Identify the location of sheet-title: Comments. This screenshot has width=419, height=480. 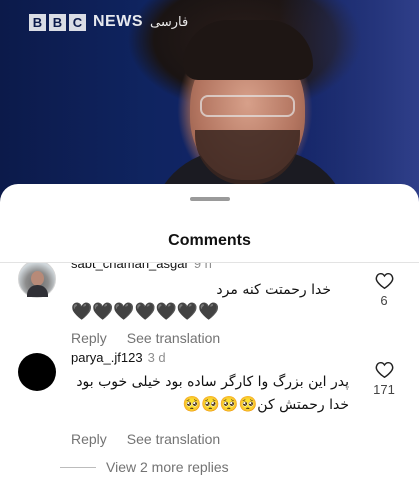
(209, 240).